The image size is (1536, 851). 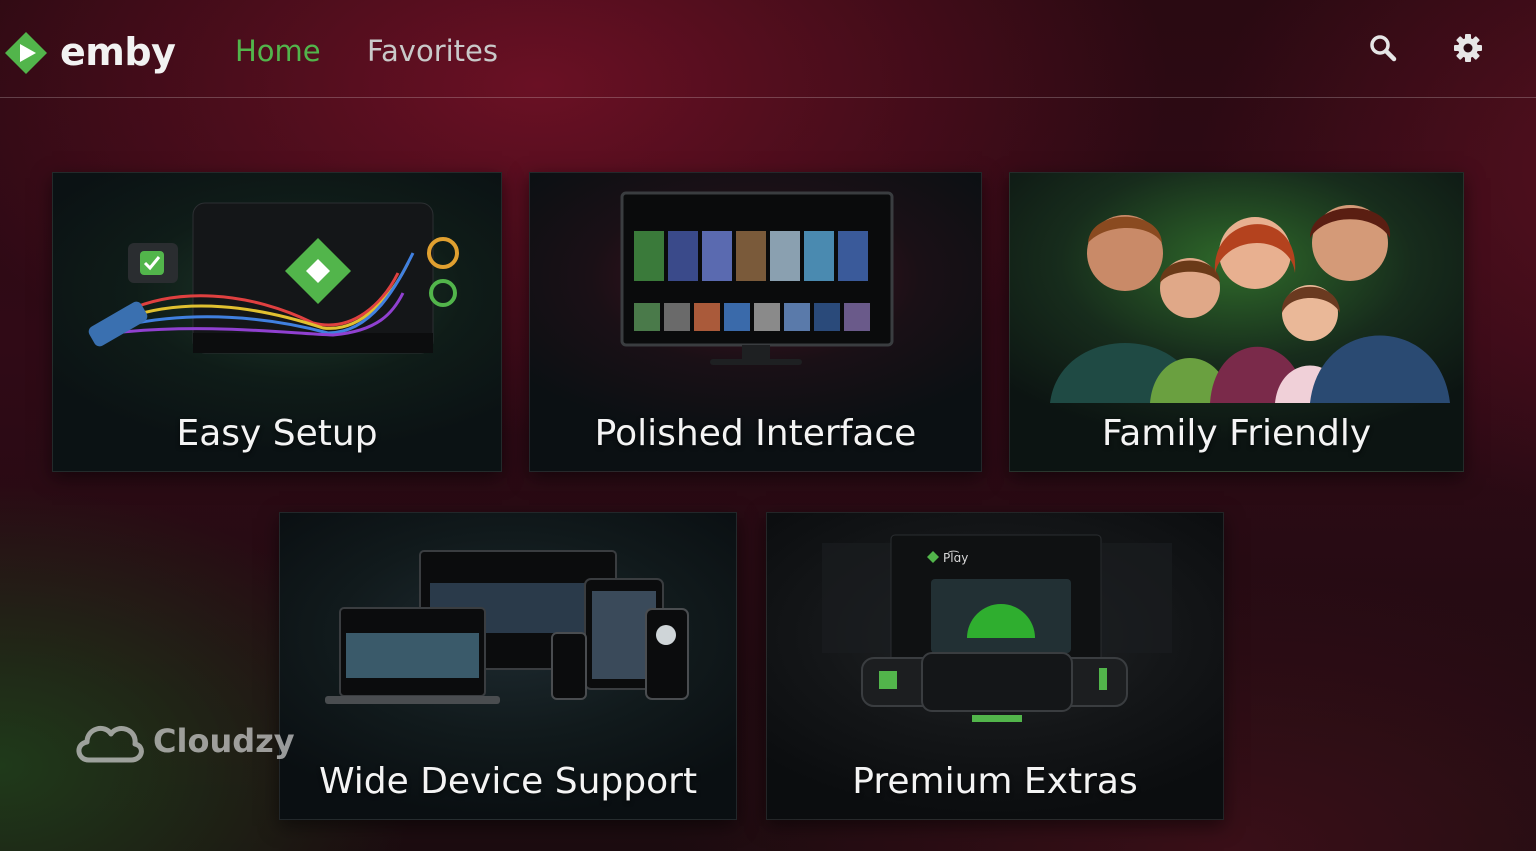 I want to click on nav-favorites-tab: Favorites, so click(x=432, y=51).